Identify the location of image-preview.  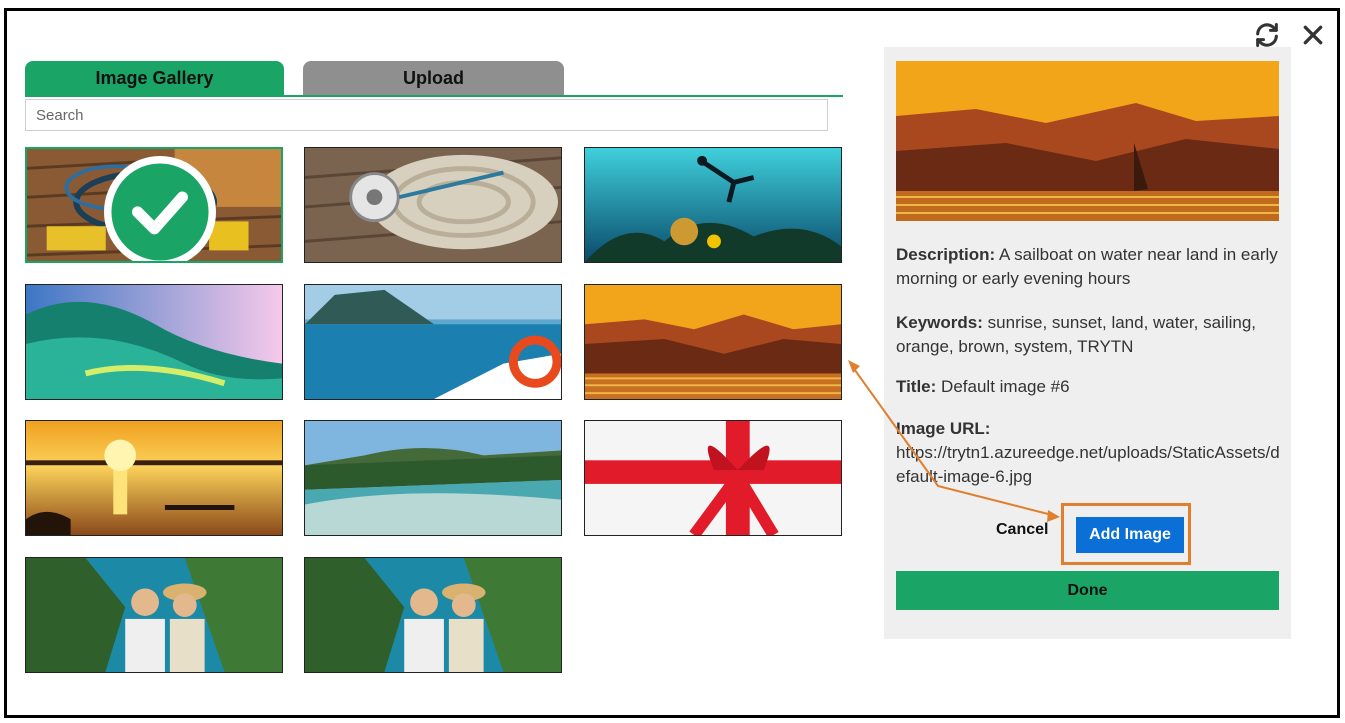
(1087, 141).